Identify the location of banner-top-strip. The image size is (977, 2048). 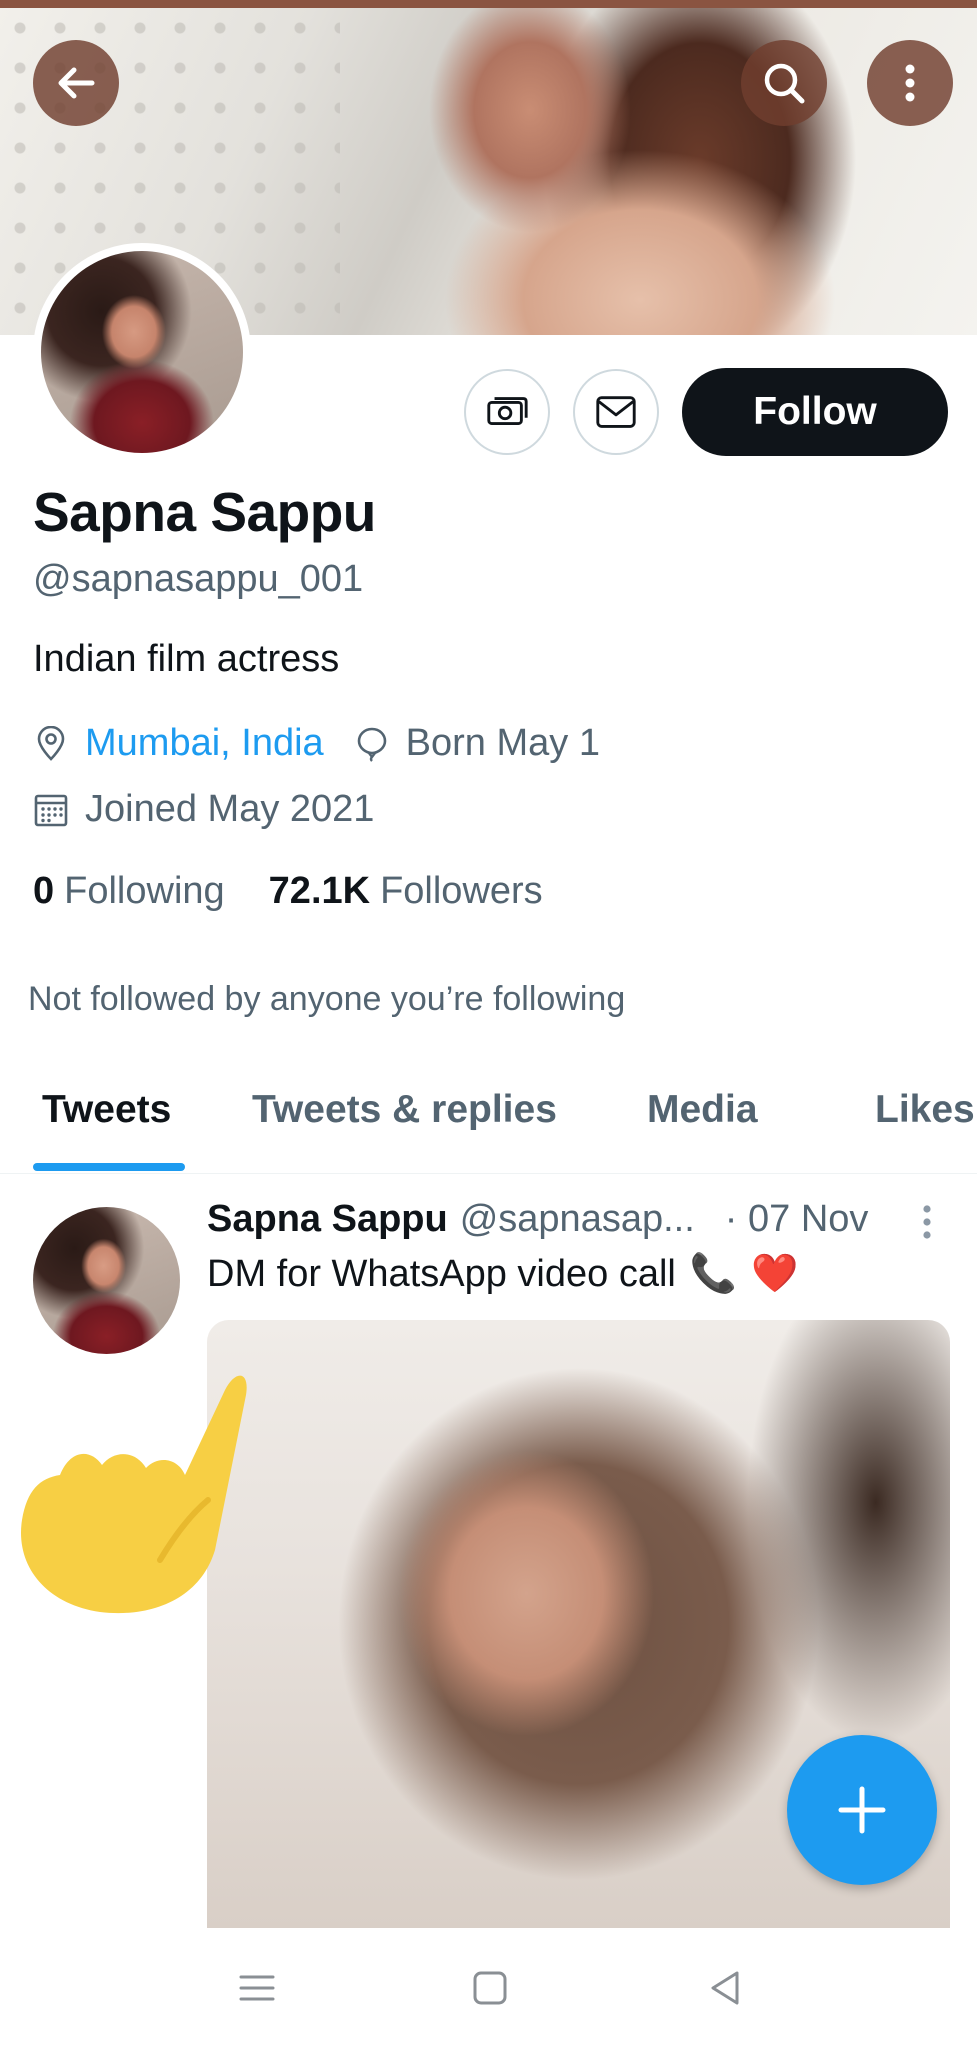
(488, 4).